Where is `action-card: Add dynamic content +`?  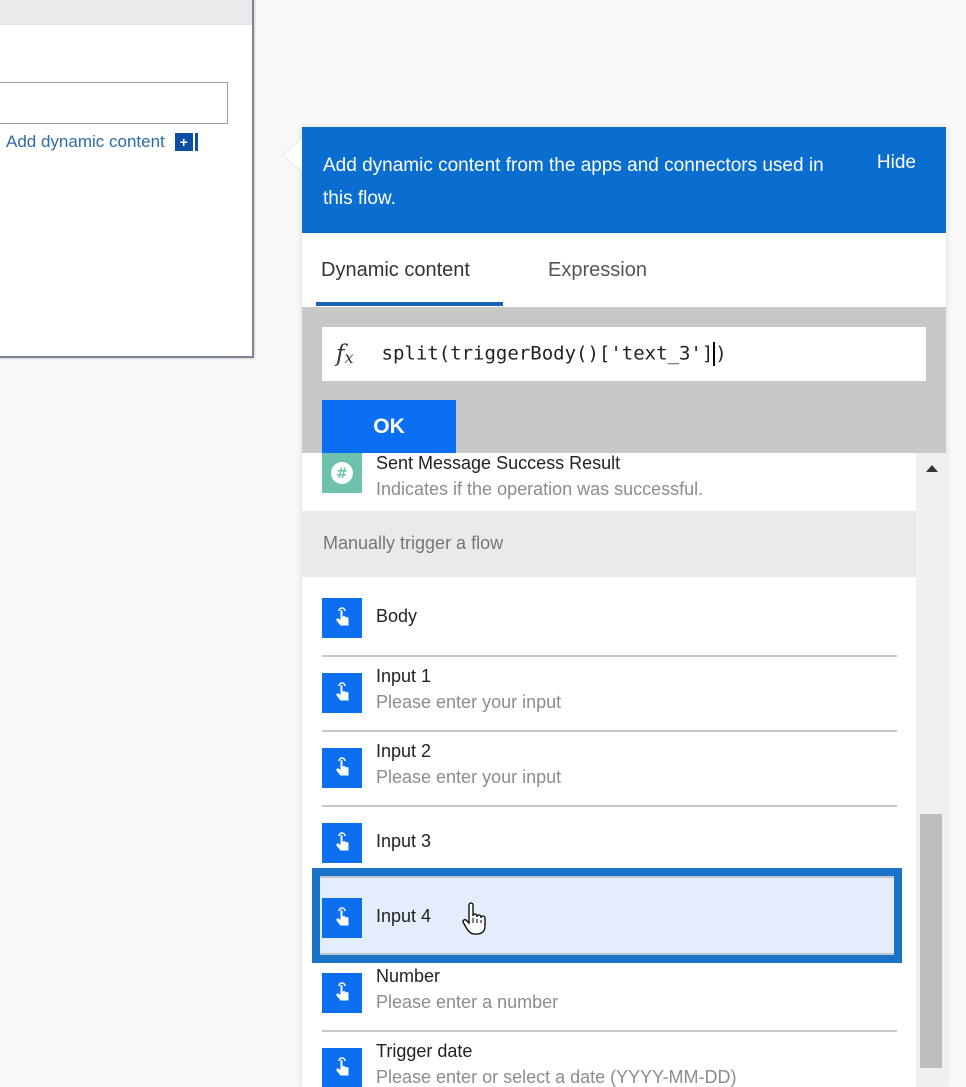 action-card: Add dynamic content + is located at coordinates (127, 179).